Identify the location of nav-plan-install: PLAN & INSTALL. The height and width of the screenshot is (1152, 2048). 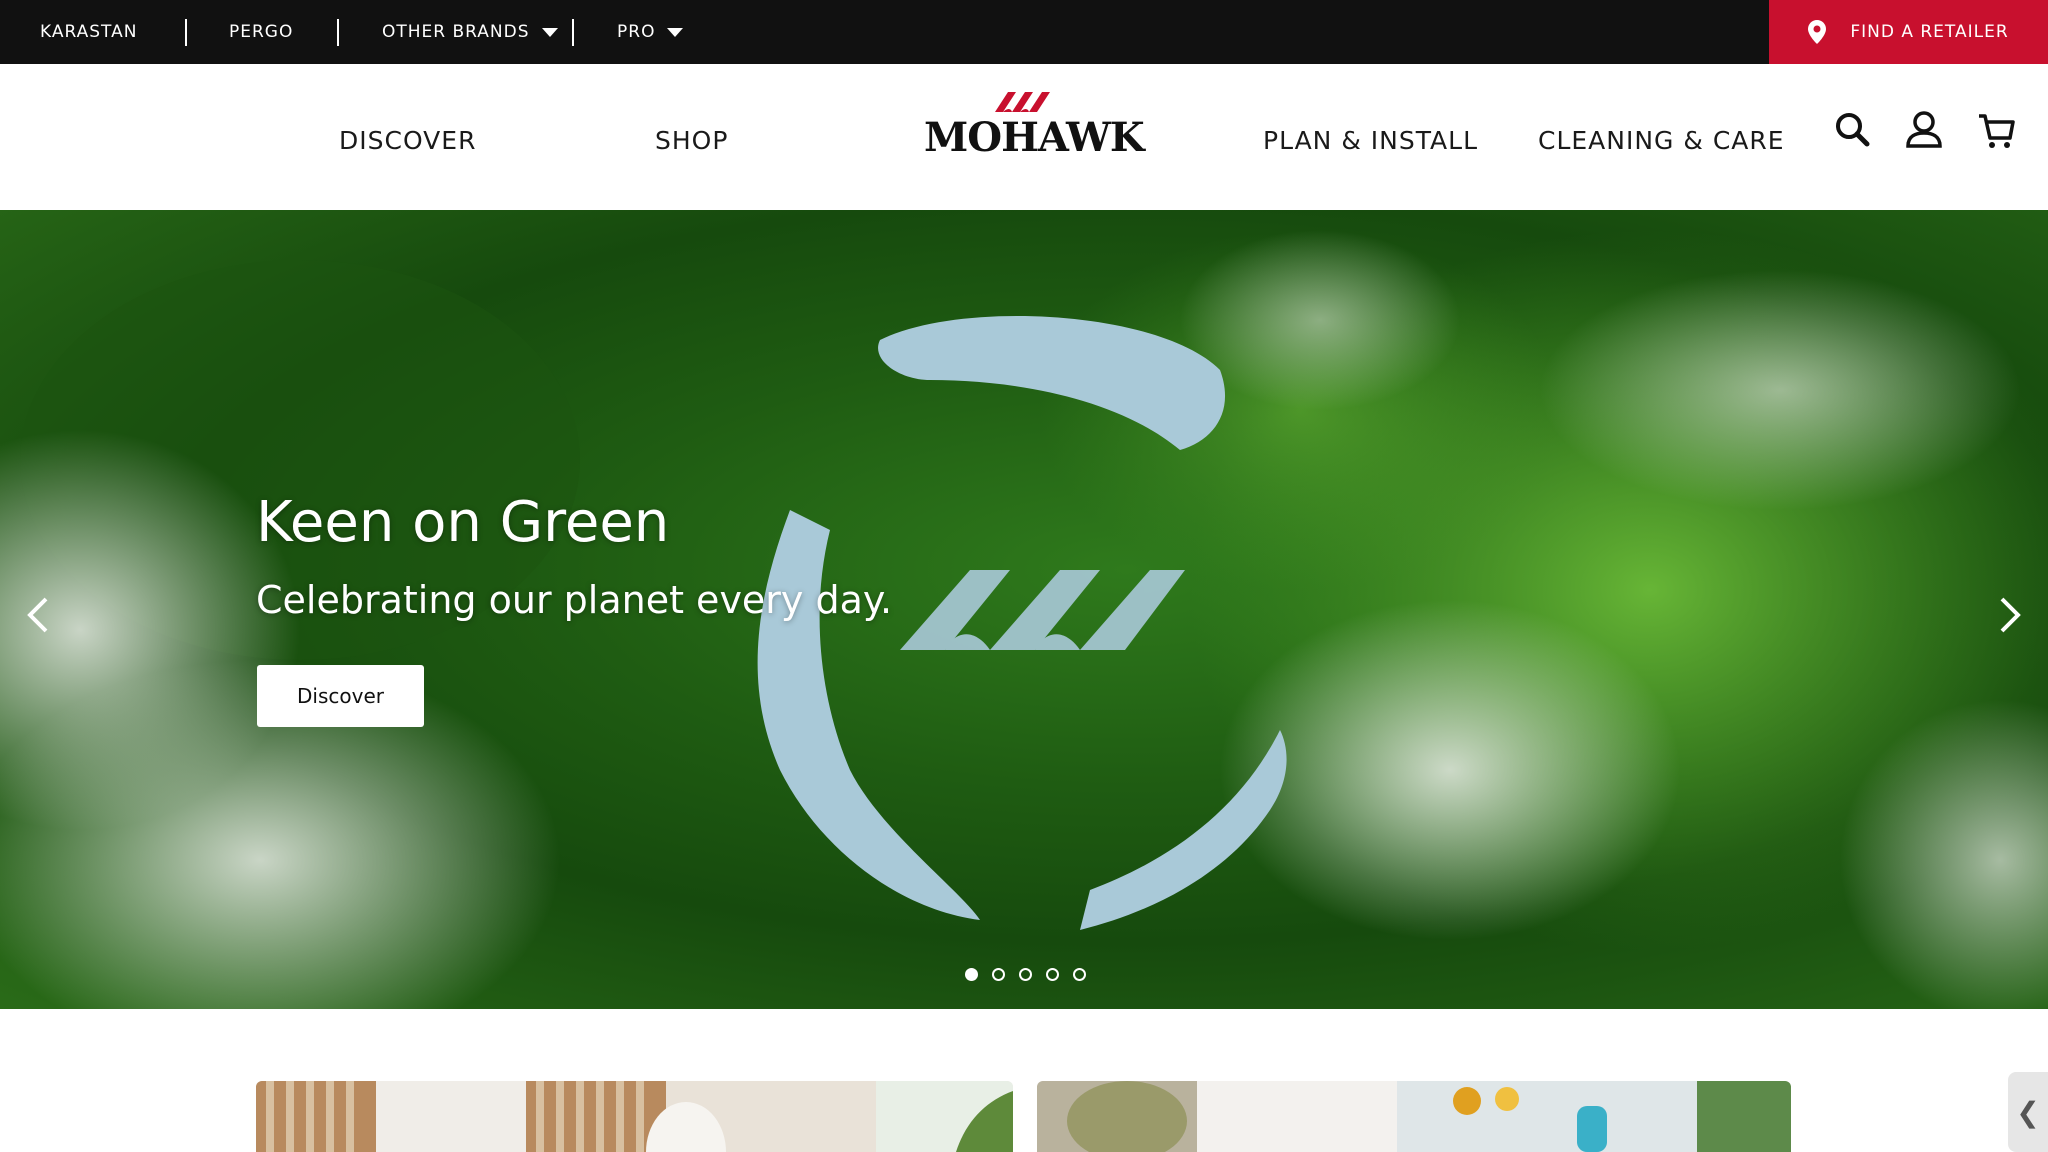
(1370, 140).